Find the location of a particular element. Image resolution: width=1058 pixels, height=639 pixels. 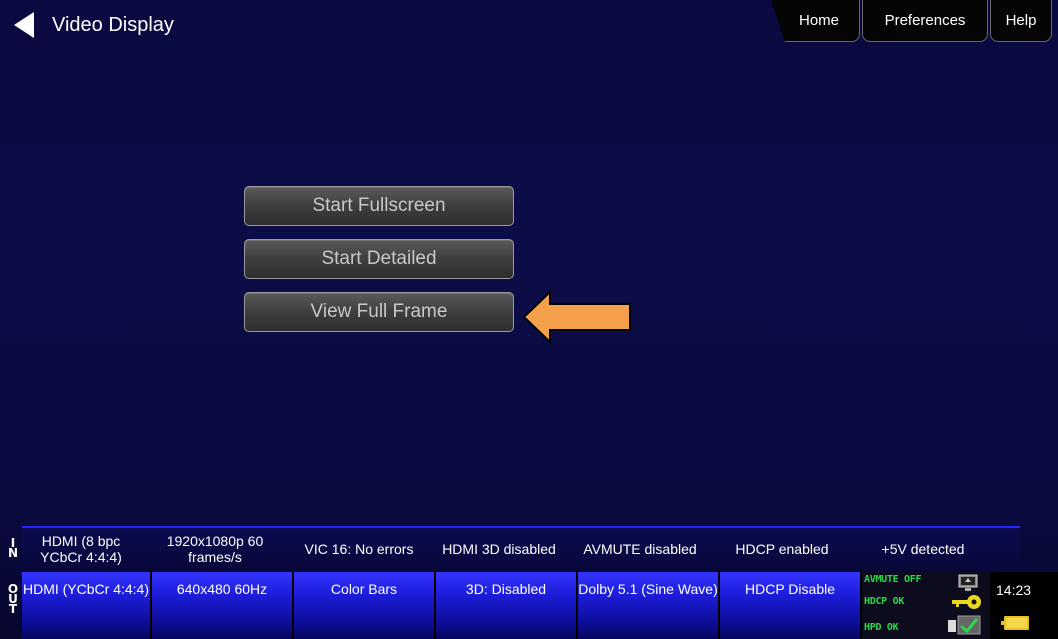

status-indicator-panel: AVMUTE OFF HDCP OK HPD OK is located at coordinates (927, 605).